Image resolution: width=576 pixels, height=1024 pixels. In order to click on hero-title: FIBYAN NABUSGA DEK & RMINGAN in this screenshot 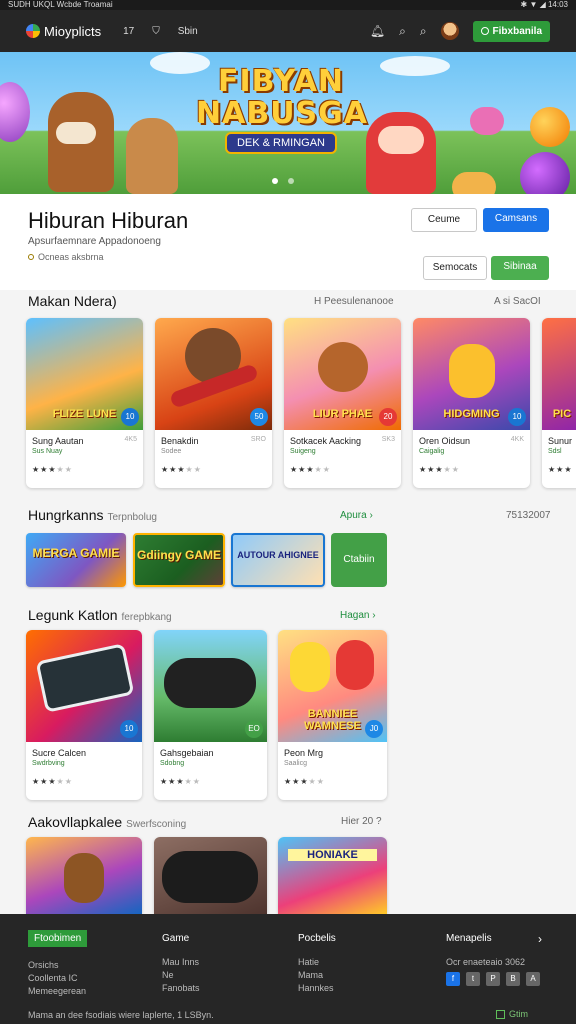, I will do `click(282, 110)`.